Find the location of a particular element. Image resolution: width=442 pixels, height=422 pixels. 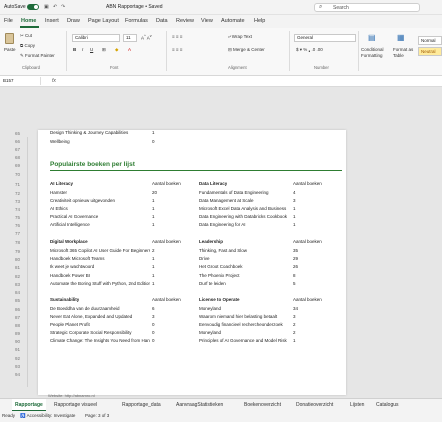

row-number: 75 is located at coordinates (12, 217).